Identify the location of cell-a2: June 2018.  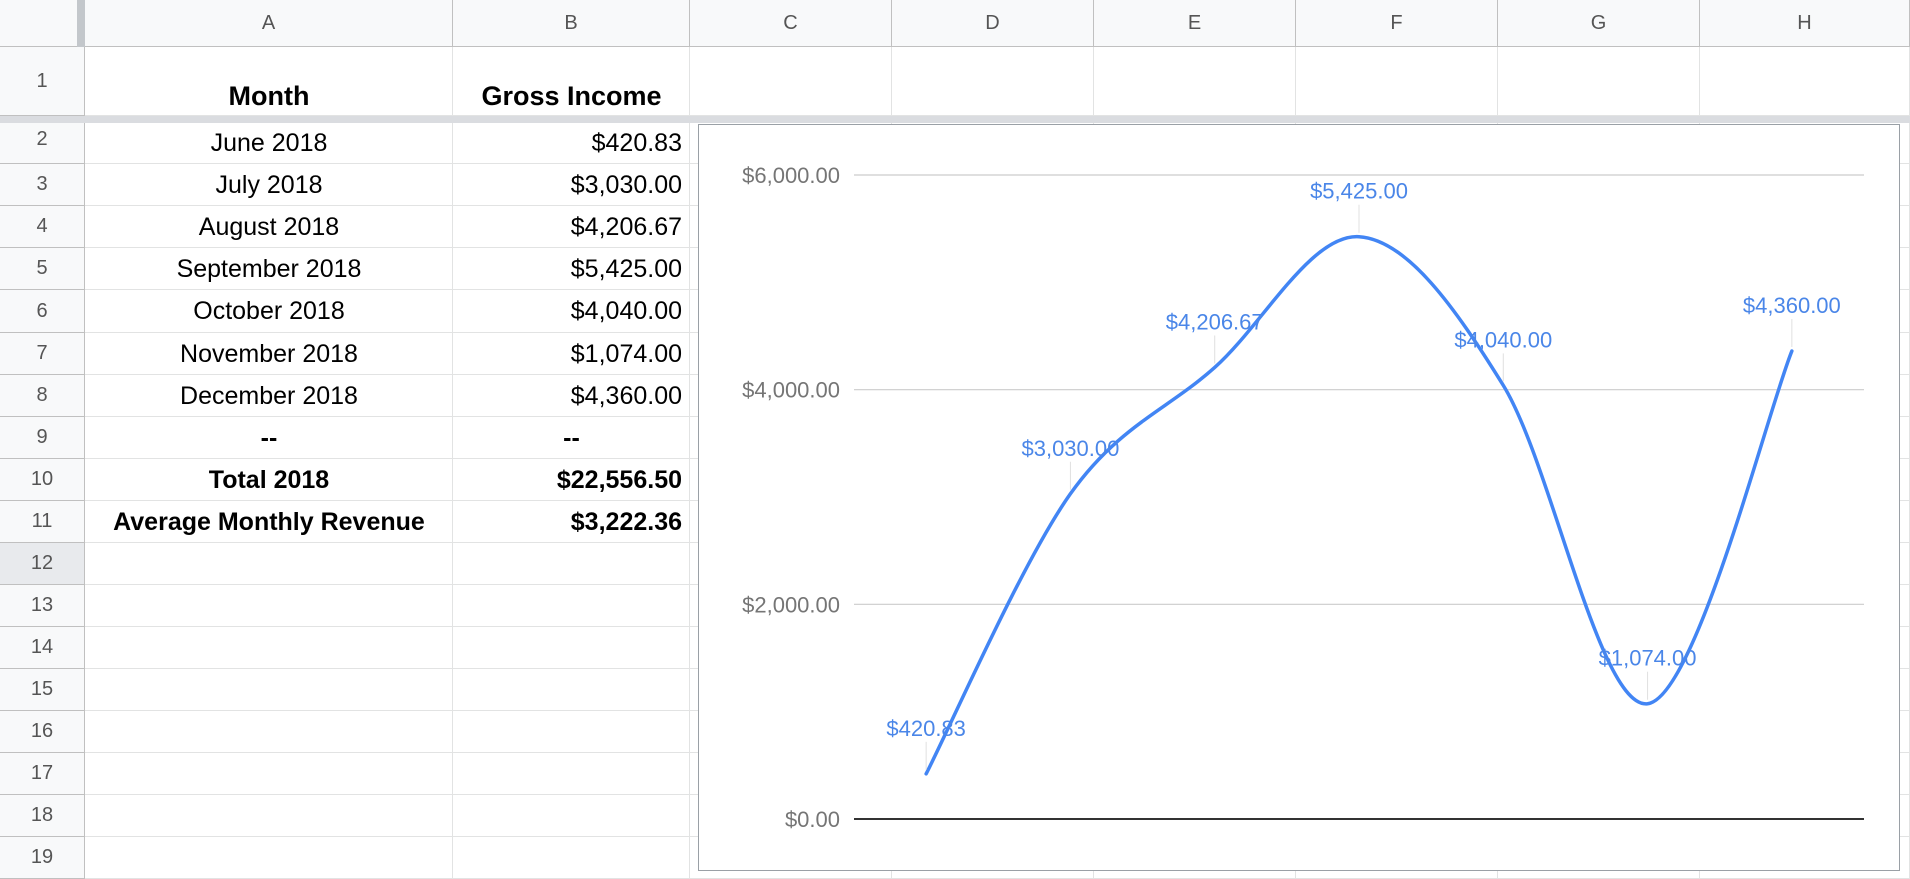
(269, 143).